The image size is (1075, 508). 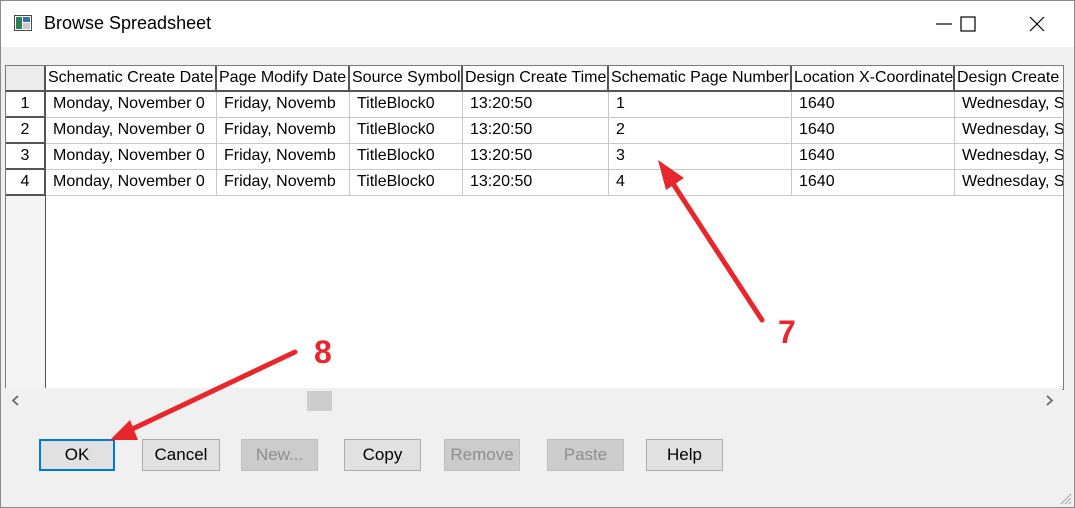 What do you see at coordinates (323, 352) in the screenshot?
I see `annotation-step-8: 8` at bounding box center [323, 352].